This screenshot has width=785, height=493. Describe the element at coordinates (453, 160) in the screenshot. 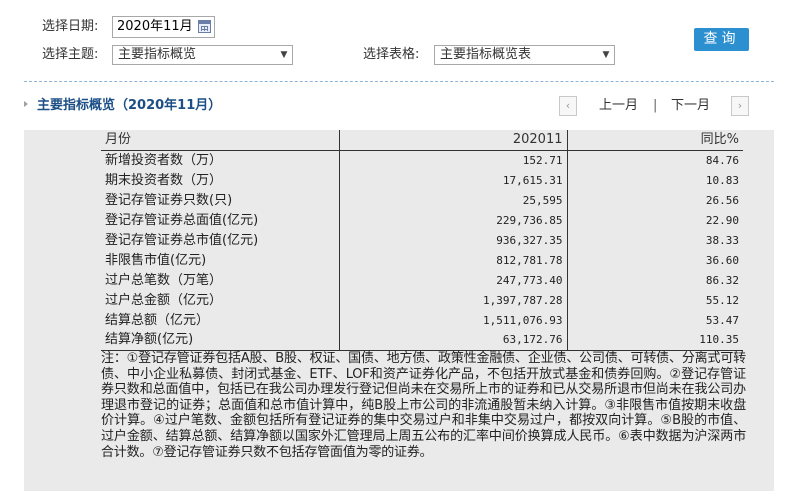

I see `row-value: 152.71` at that location.